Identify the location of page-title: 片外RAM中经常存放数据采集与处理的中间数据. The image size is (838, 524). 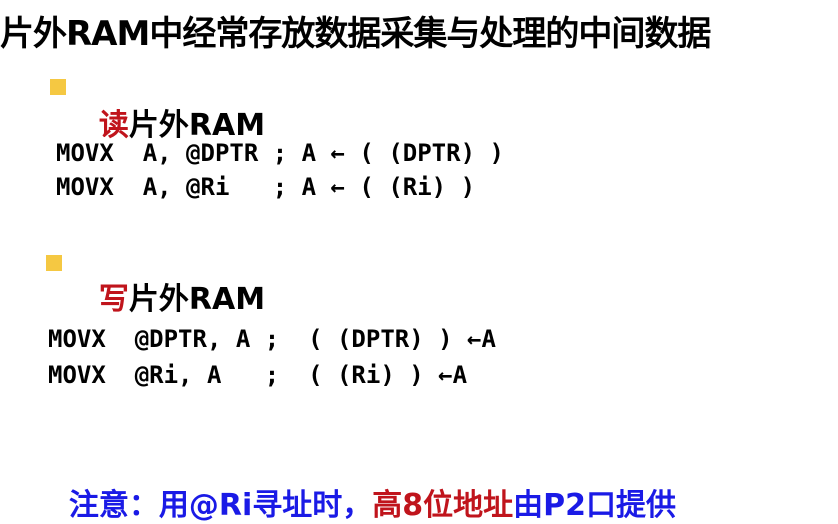
(355, 34).